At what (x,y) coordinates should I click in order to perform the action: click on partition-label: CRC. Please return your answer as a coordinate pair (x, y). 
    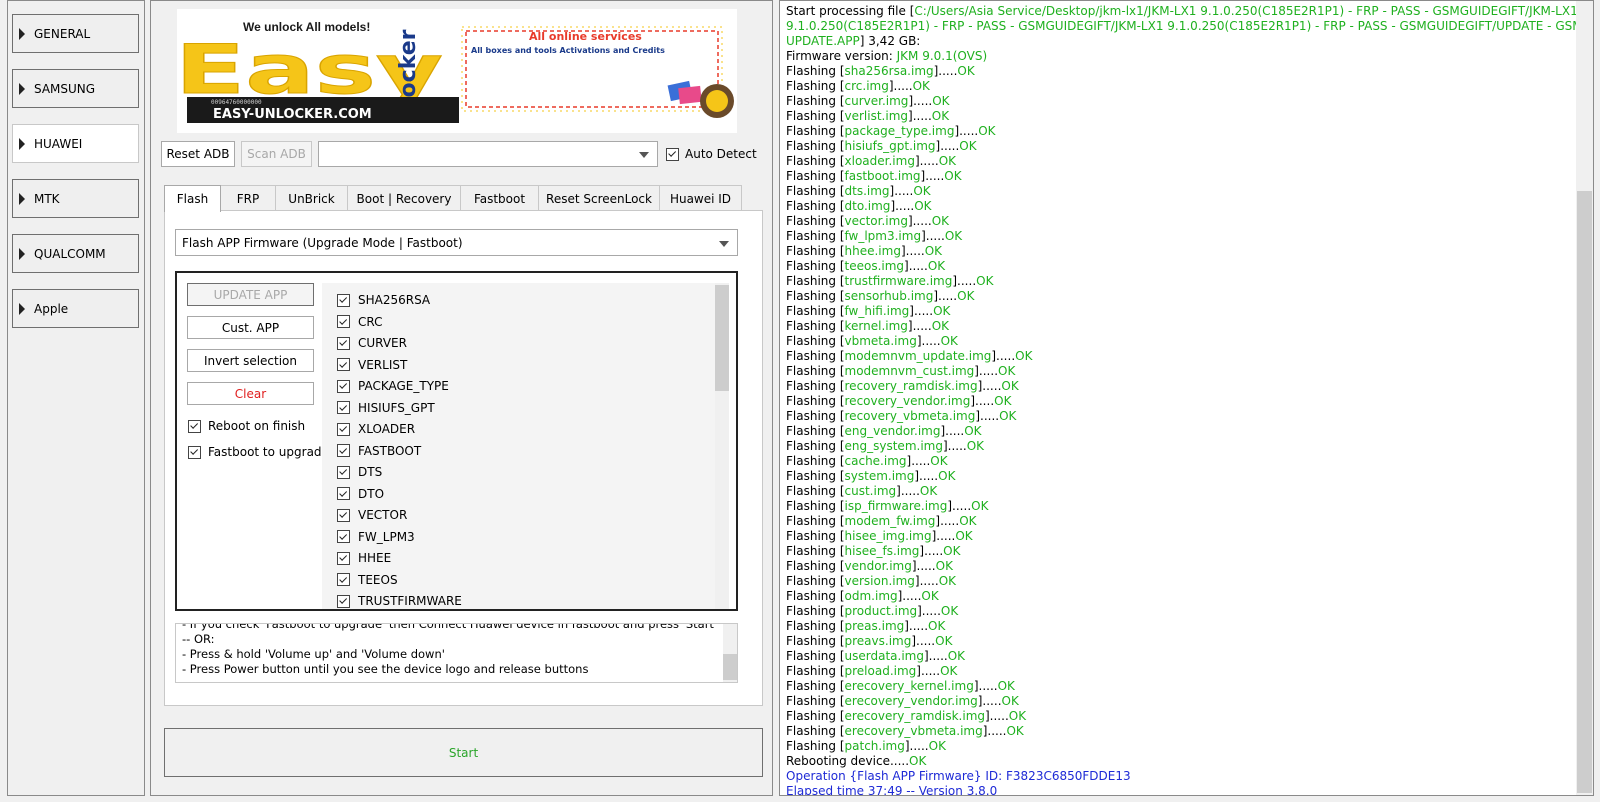
    Looking at the image, I should click on (370, 321).